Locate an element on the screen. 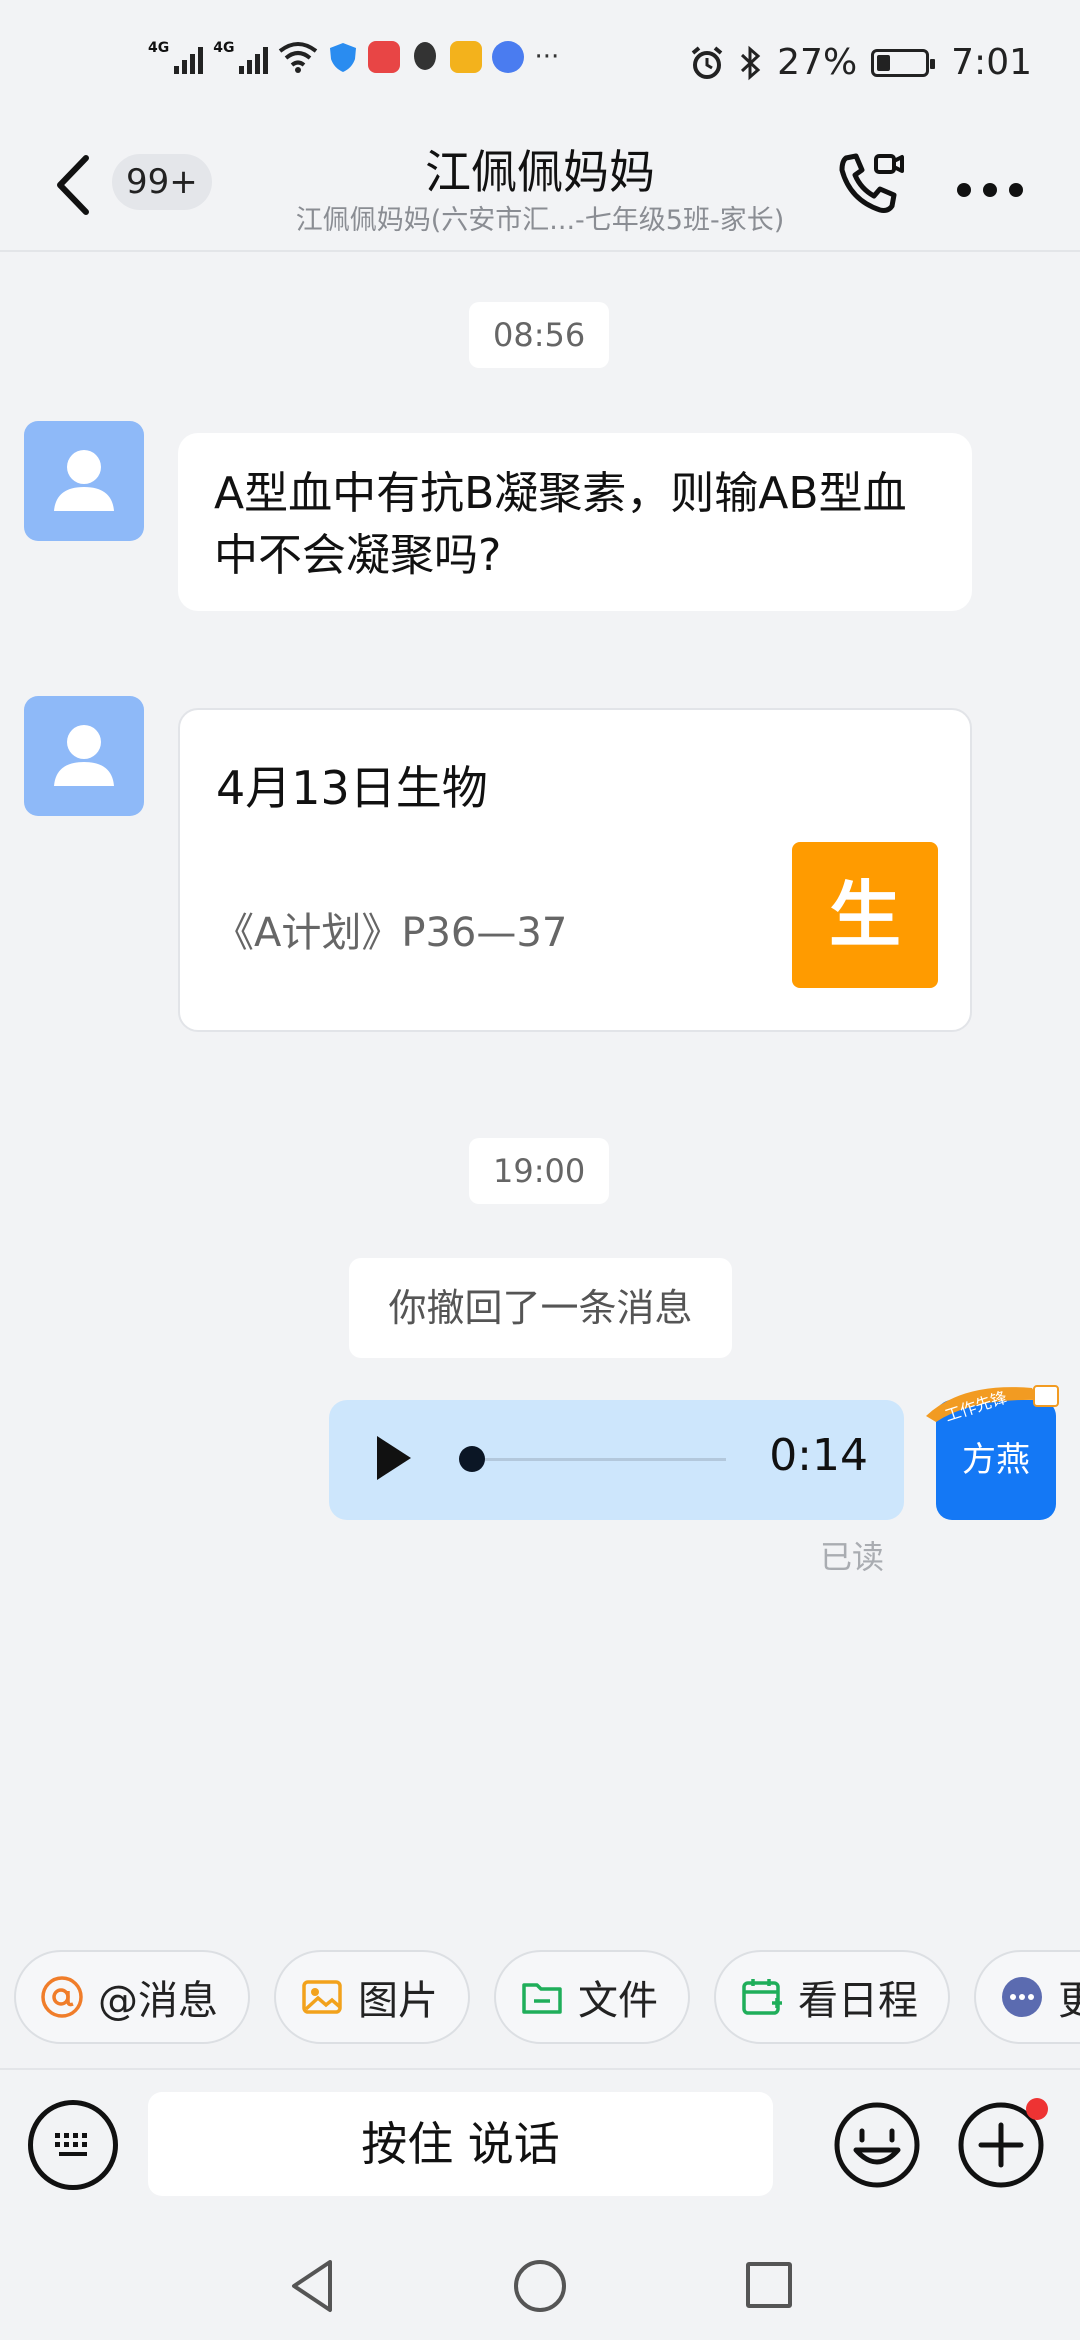  signal-2-icon: 4G is located at coordinates (241, 57).